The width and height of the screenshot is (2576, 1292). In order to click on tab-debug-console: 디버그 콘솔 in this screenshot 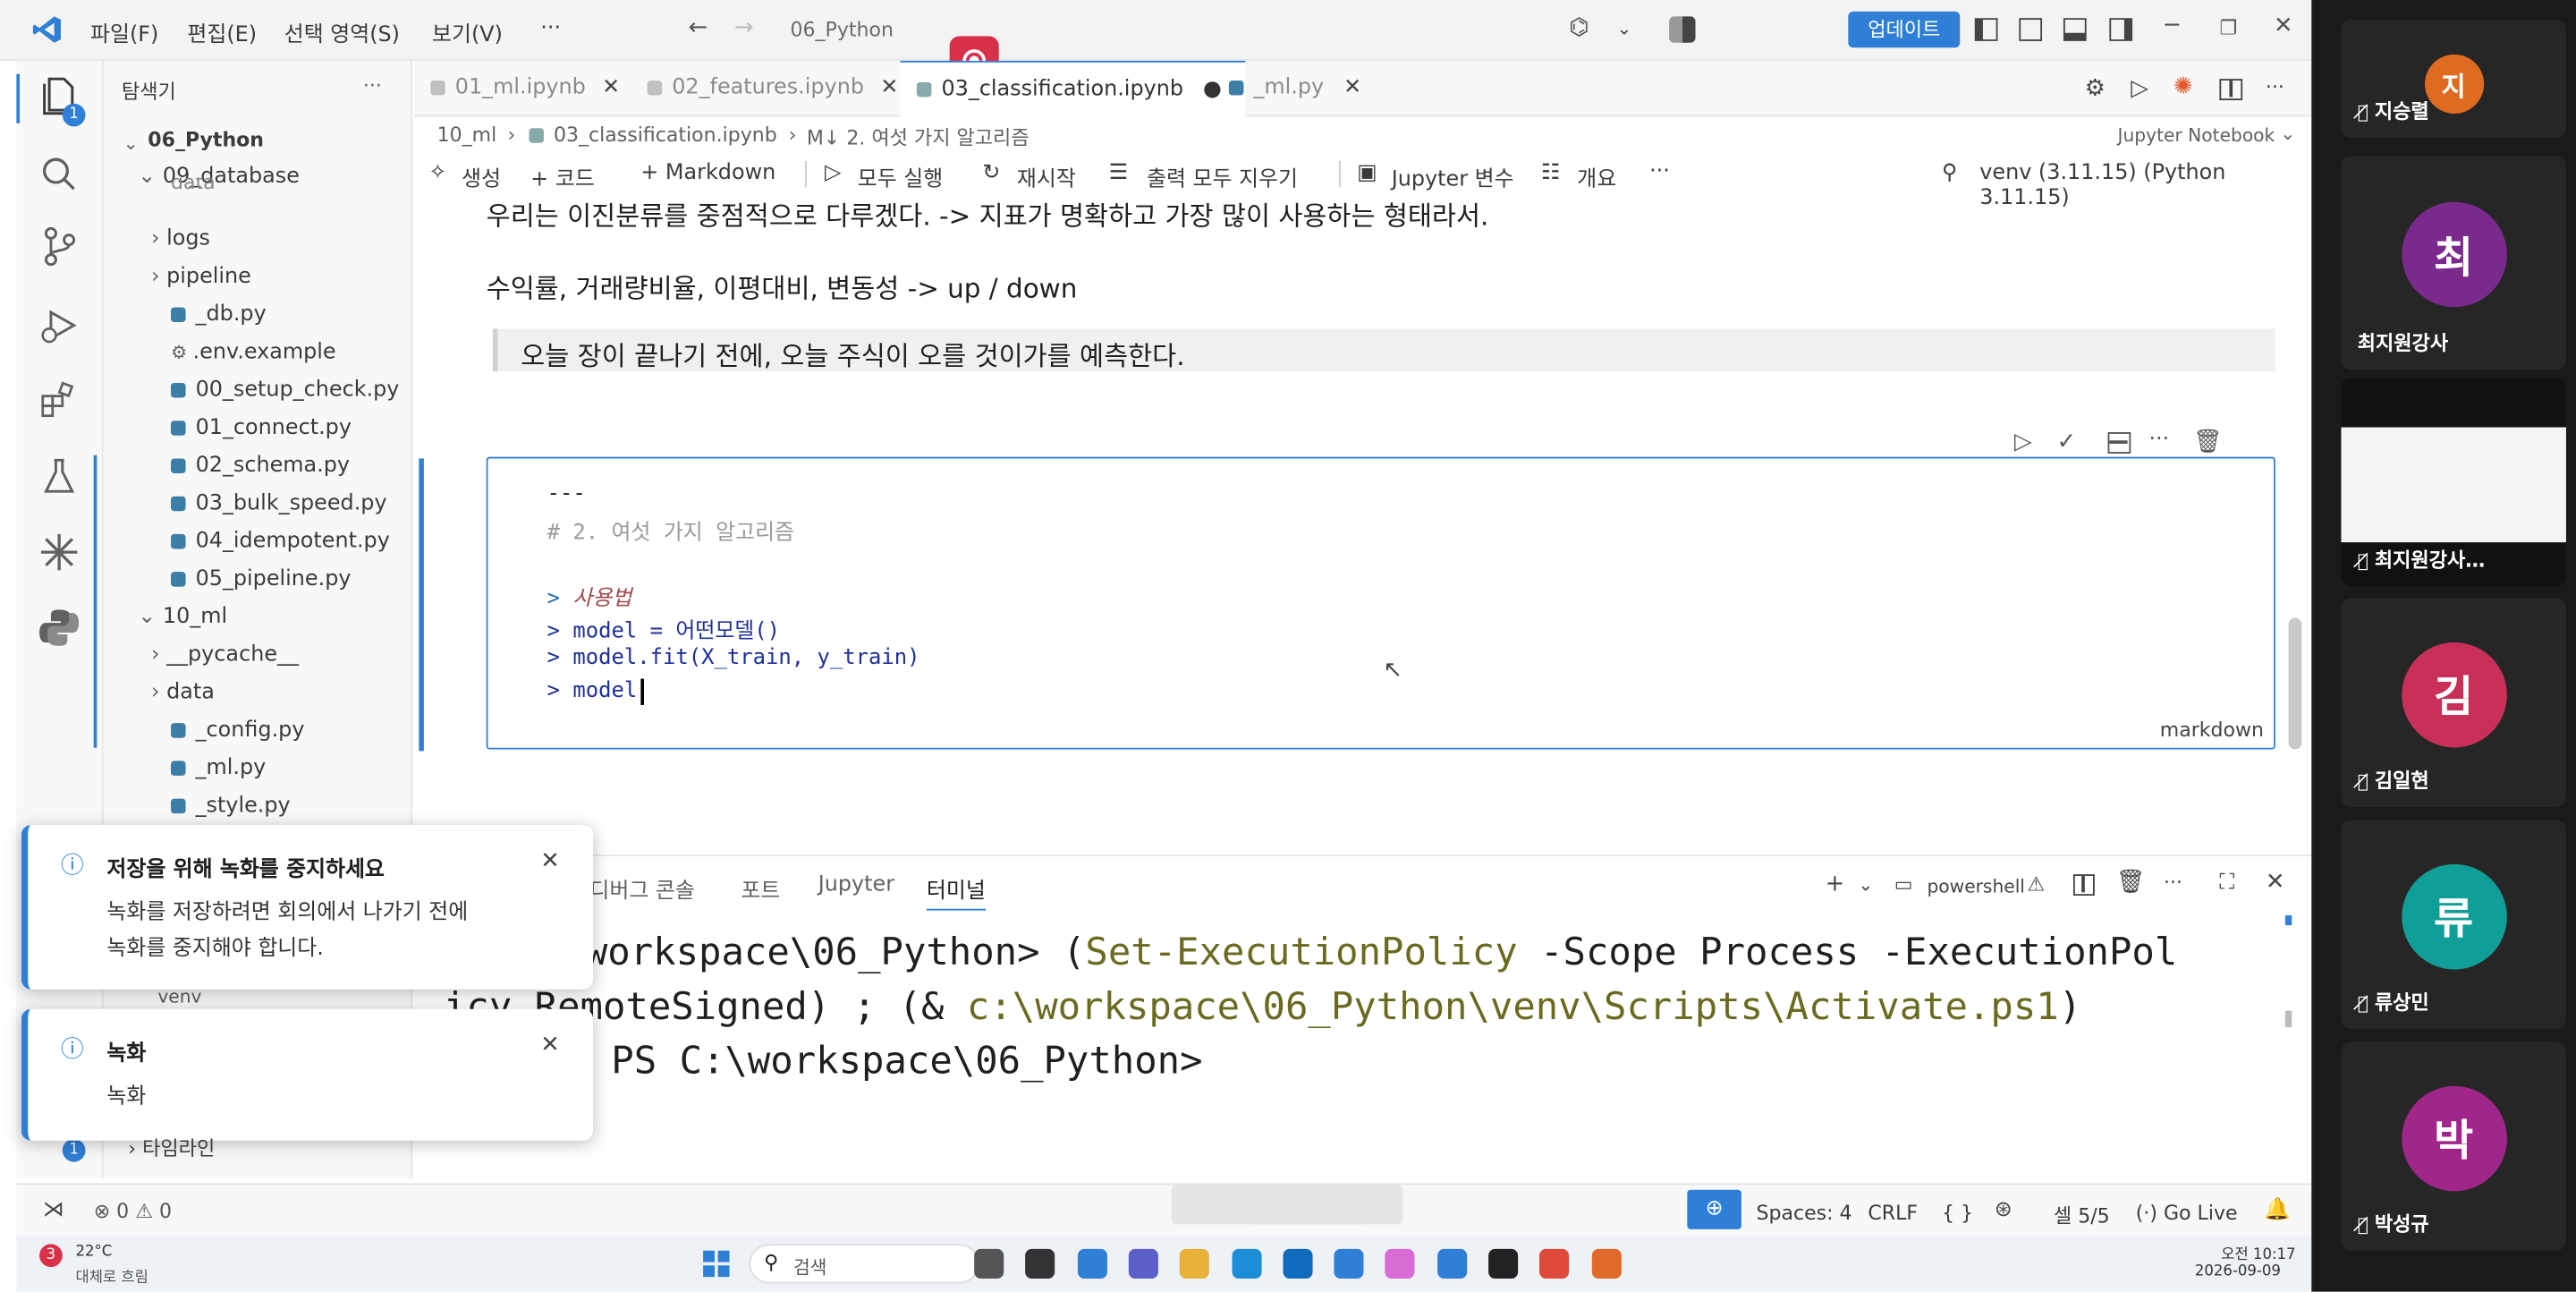, I will do `click(641, 888)`.